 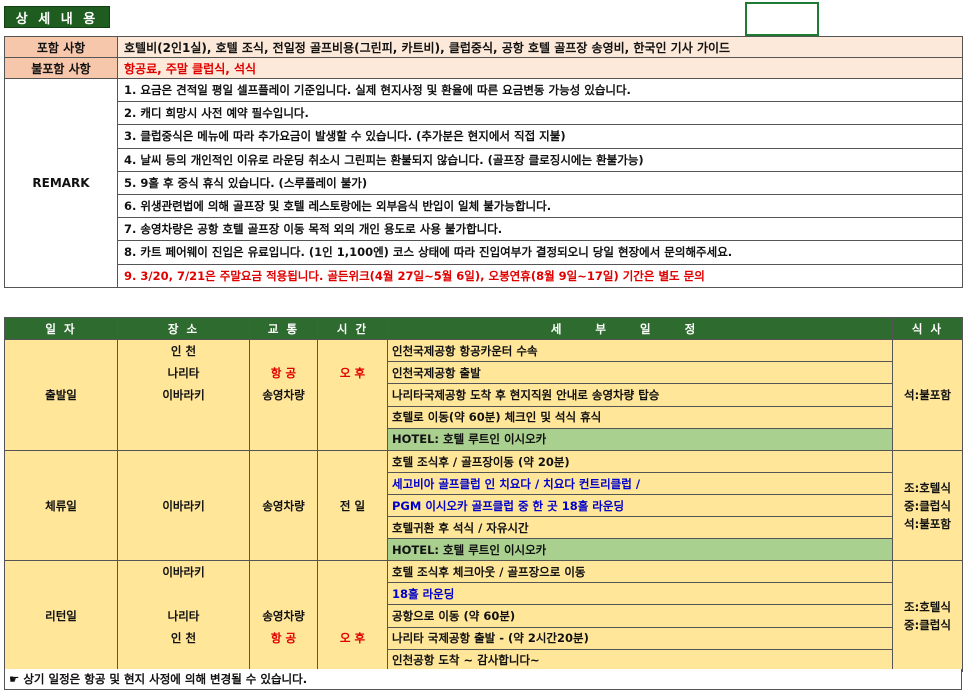 I want to click on day2-meals: 조:호텔식 중:클럽식 석:불포함, so click(x=927, y=505).